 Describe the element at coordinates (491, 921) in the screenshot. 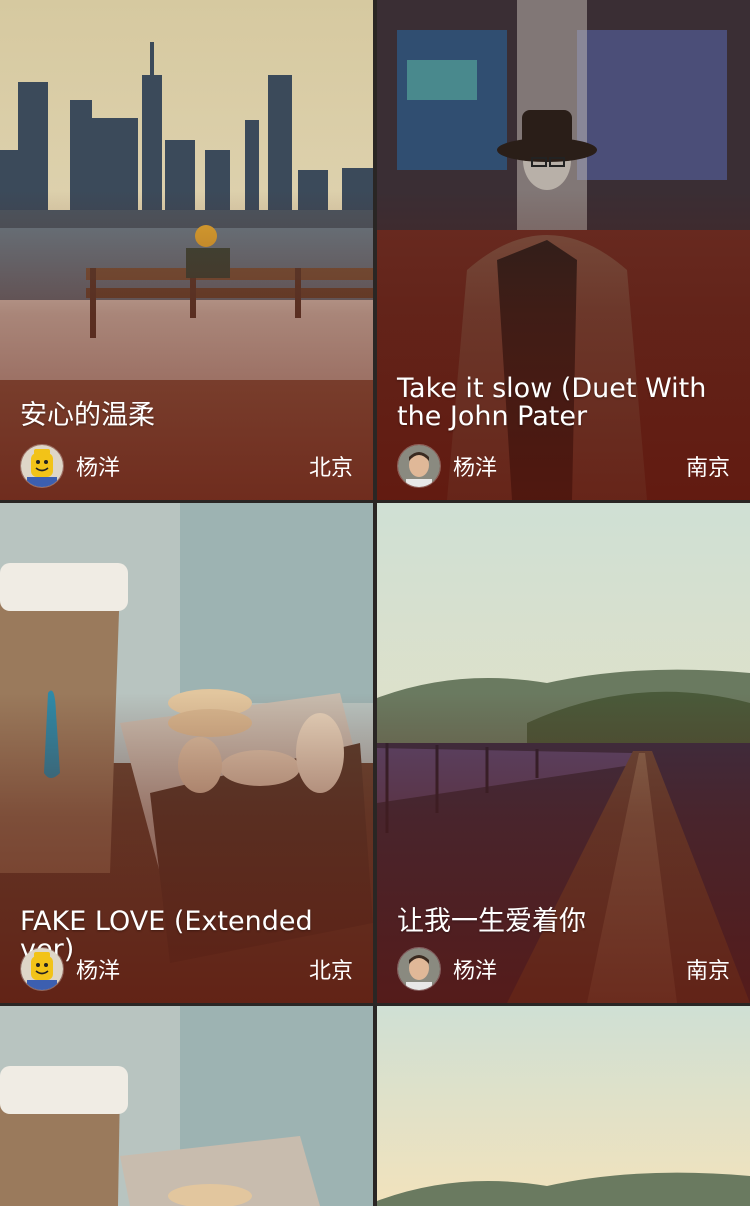

I see `card-title: 让我一生爱着你` at that location.